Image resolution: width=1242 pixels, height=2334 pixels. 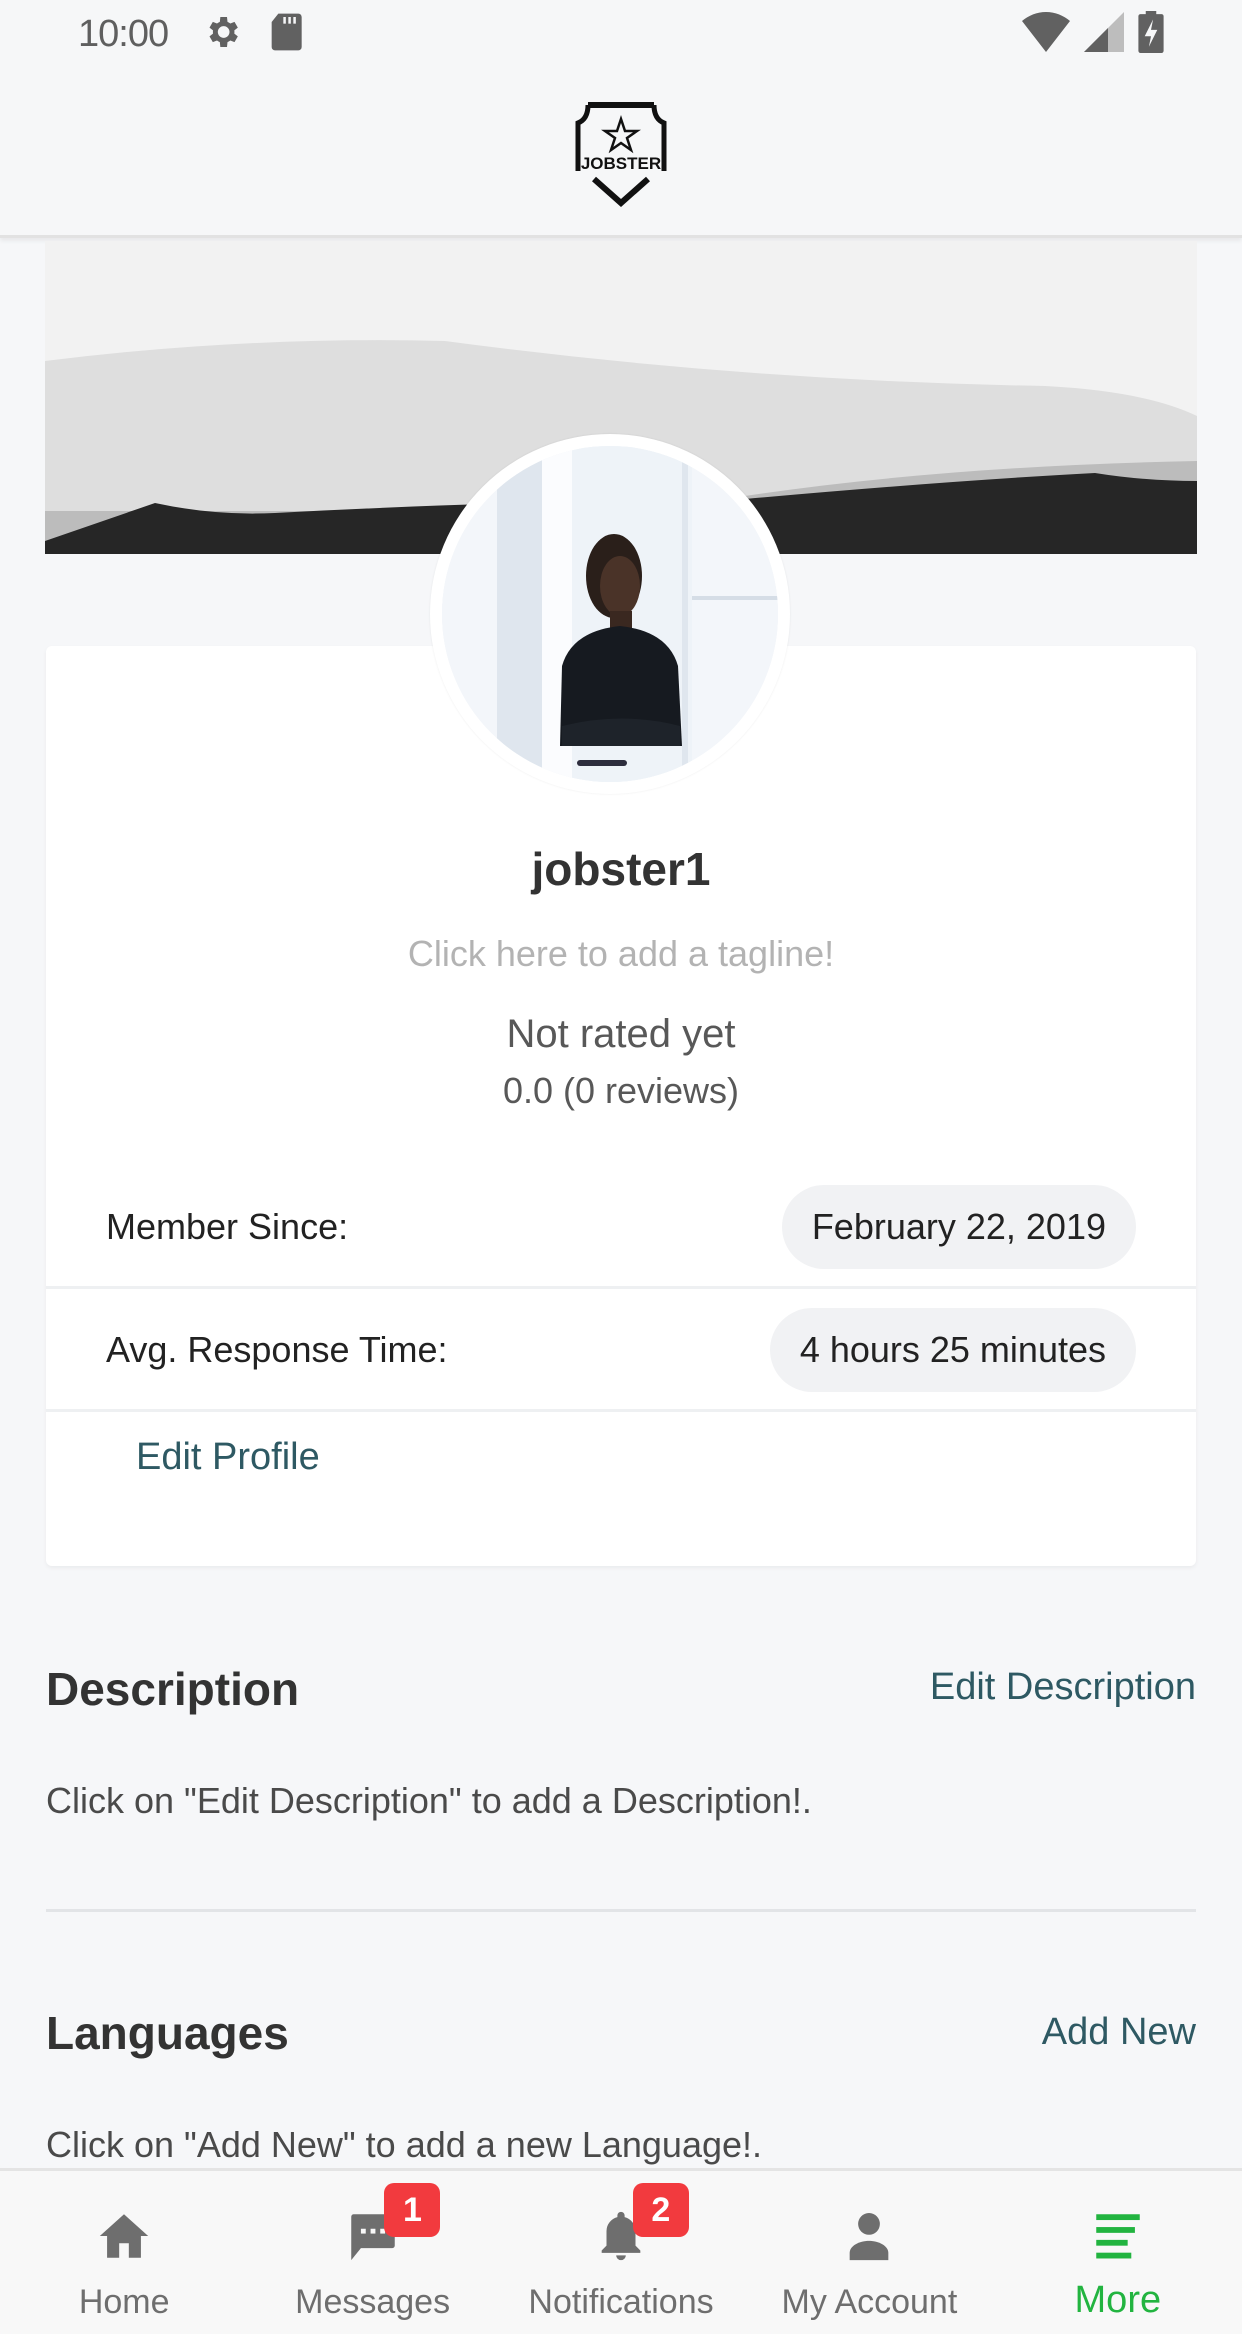 What do you see at coordinates (123, 33) in the screenshot?
I see `status-time: 10:00` at bounding box center [123, 33].